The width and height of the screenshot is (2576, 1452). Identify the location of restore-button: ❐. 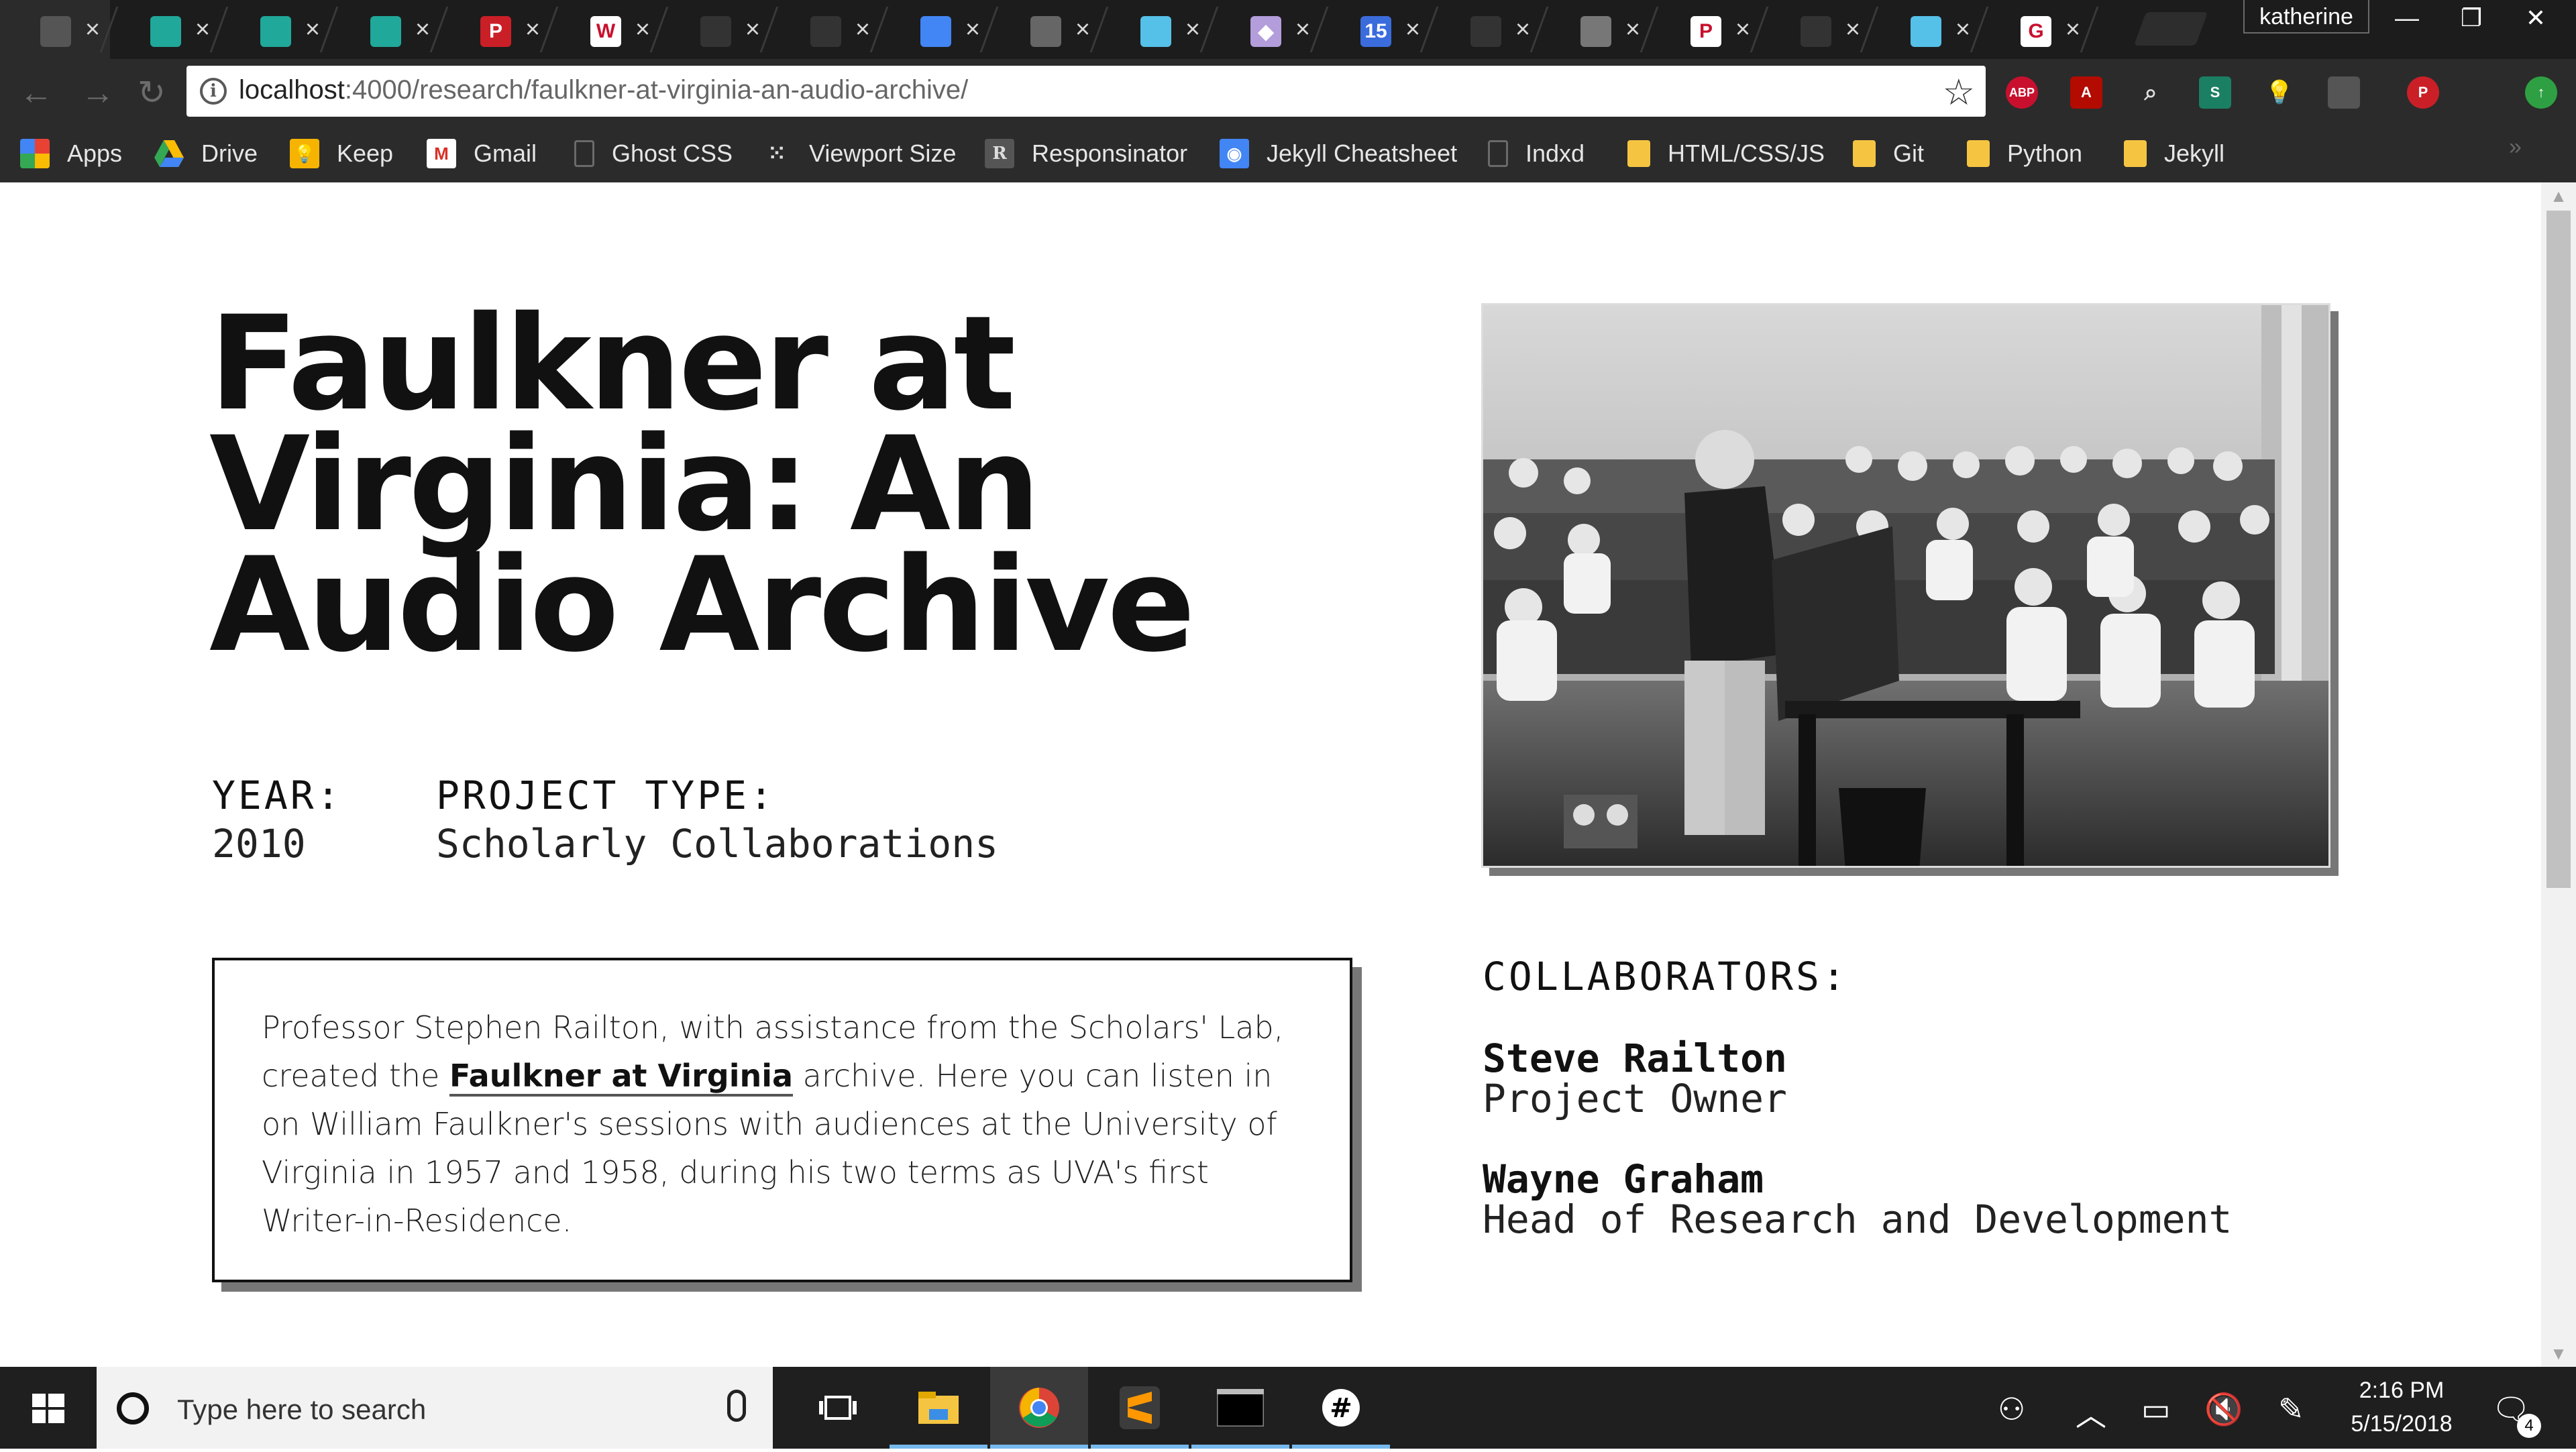
(2471, 18).